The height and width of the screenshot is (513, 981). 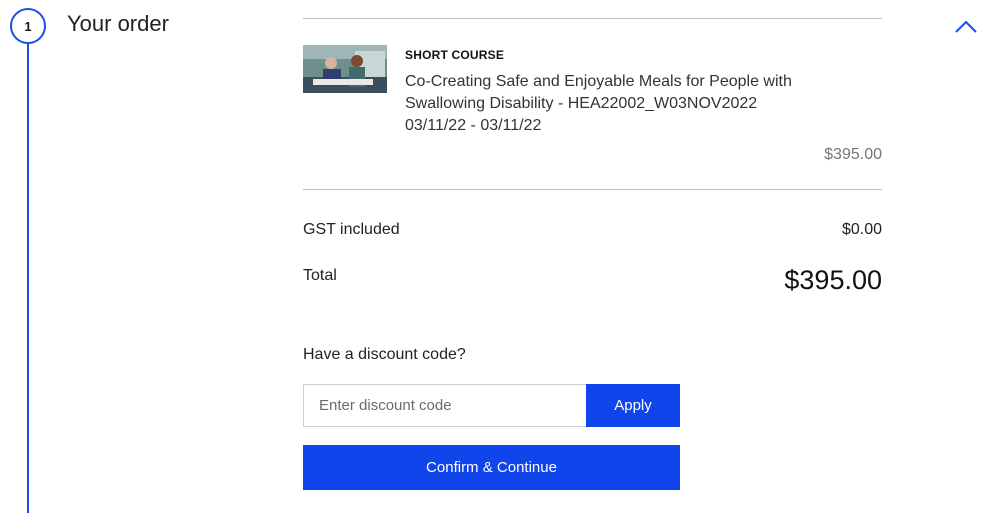 What do you see at coordinates (455, 55) in the screenshot?
I see `course-type-badge: SHORT COURSE` at bounding box center [455, 55].